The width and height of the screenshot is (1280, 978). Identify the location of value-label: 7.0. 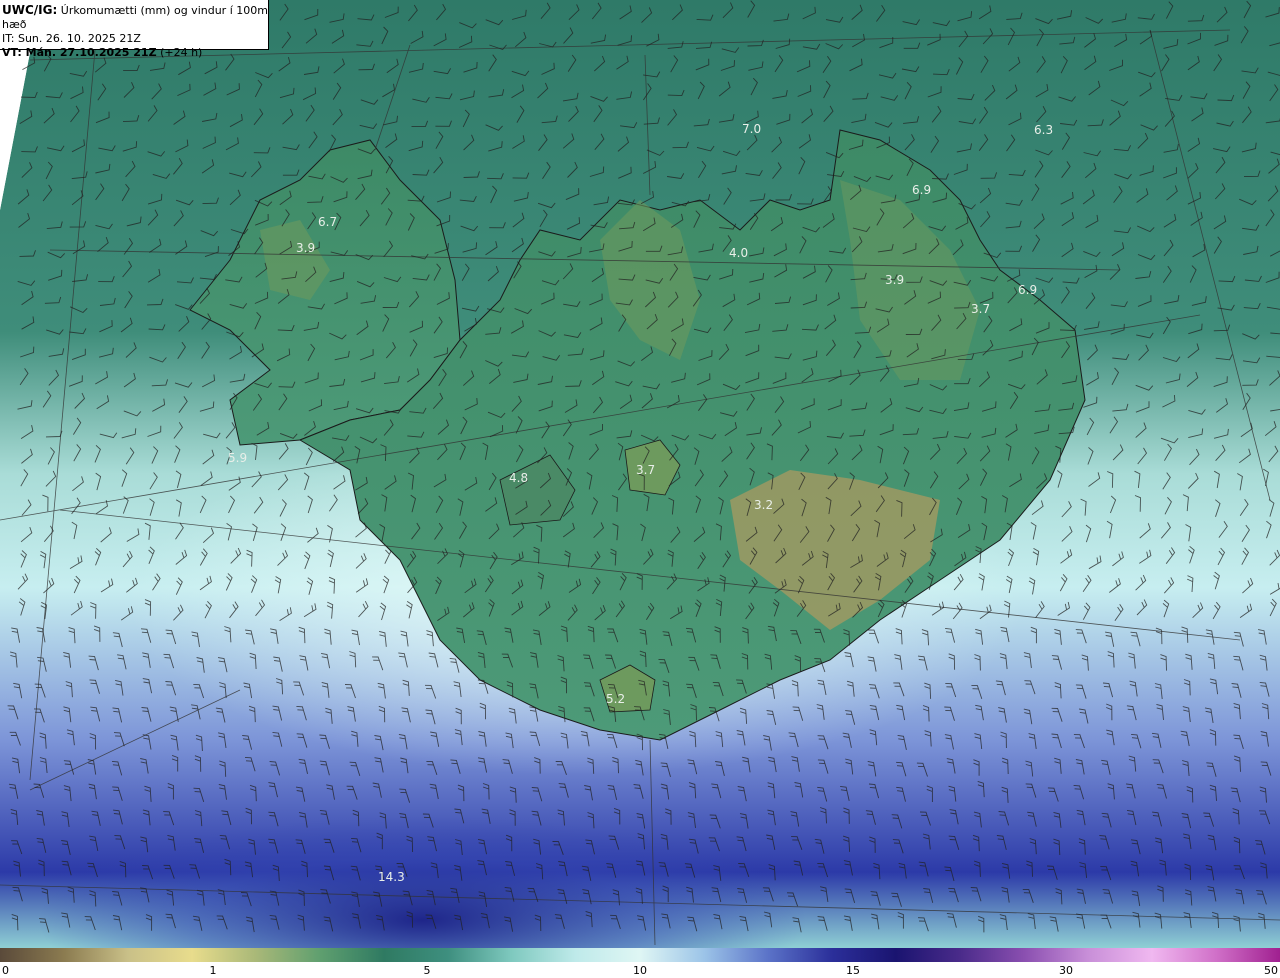
(751, 129).